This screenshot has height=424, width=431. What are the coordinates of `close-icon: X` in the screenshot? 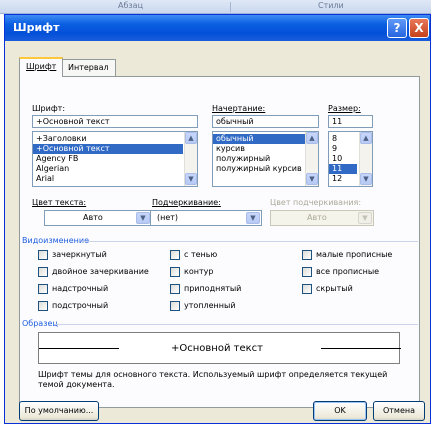 It's located at (419, 28).